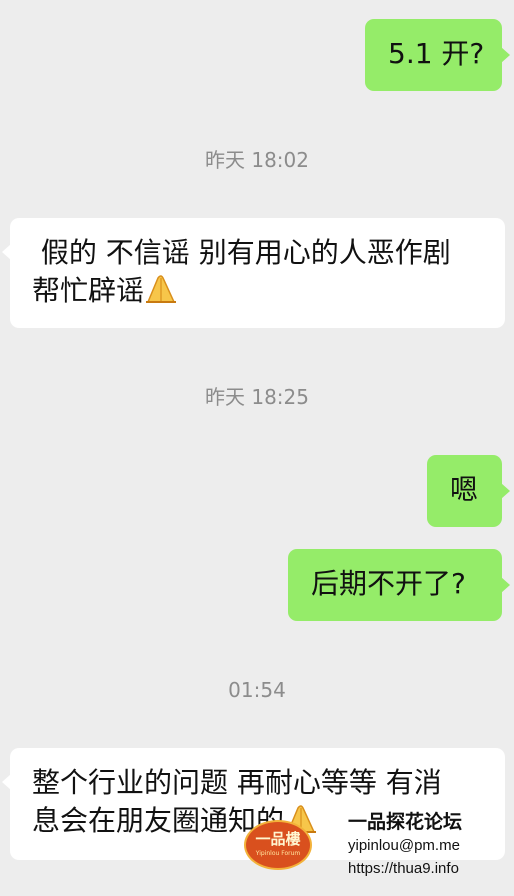  Describe the element at coordinates (403, 868) in the screenshot. I see `watermark-url: https://thua9.info` at that location.